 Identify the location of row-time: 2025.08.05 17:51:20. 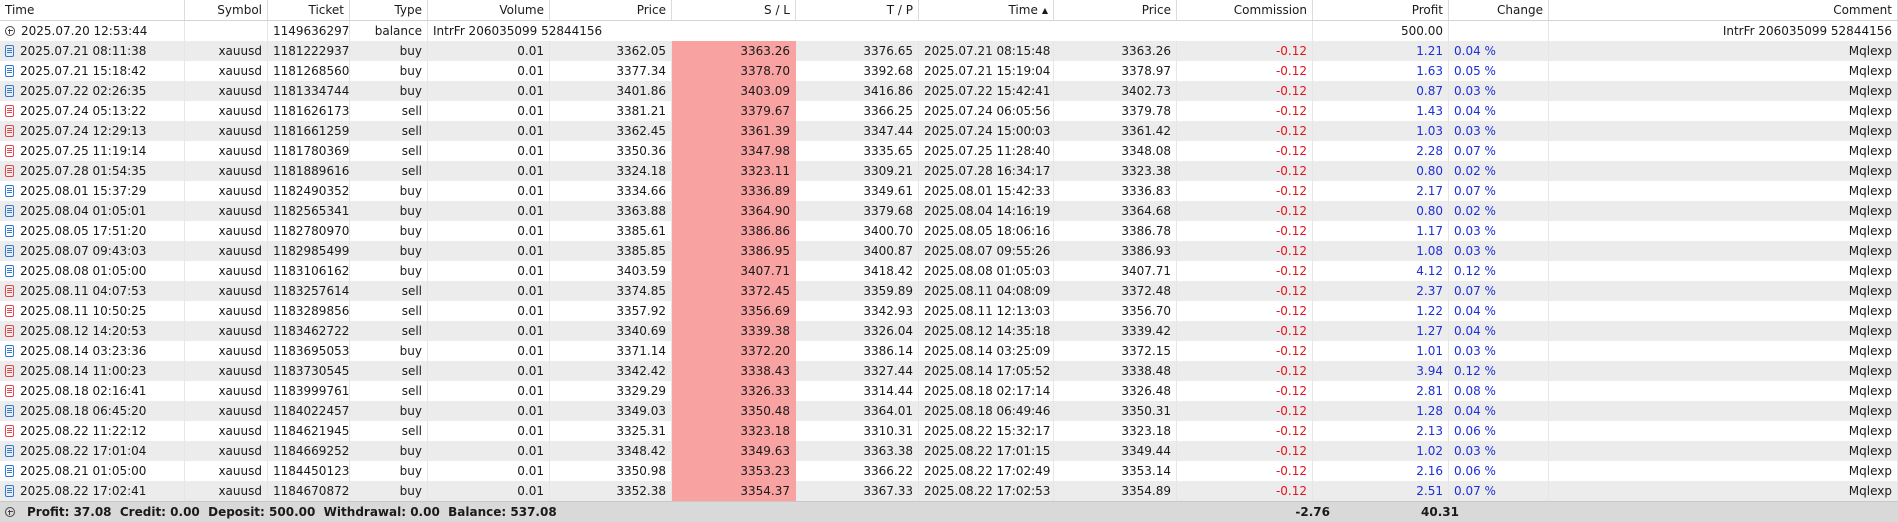
(83, 231).